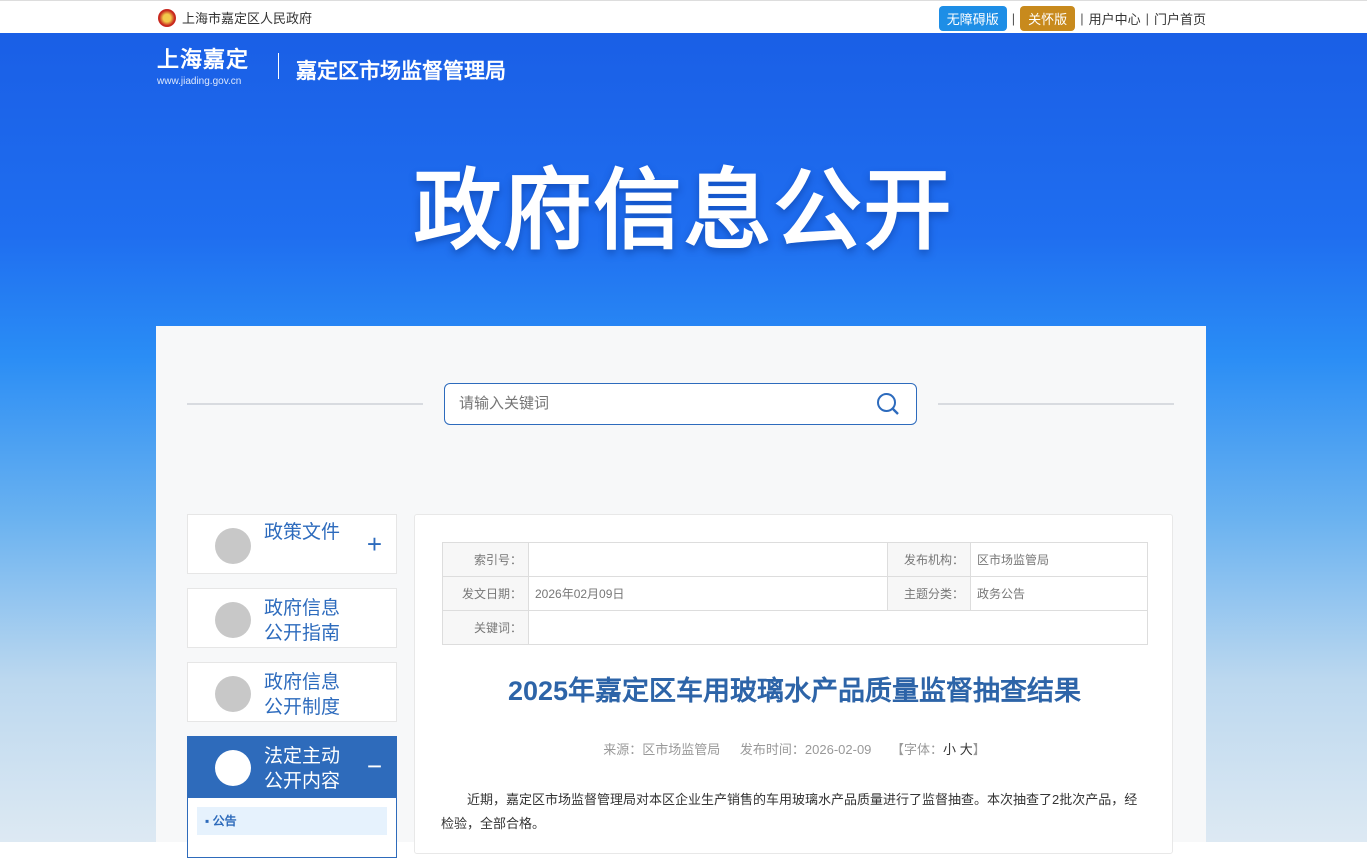  Describe the element at coordinates (485, 627) in the screenshot. I see `keywords-label: 关键词：` at that location.